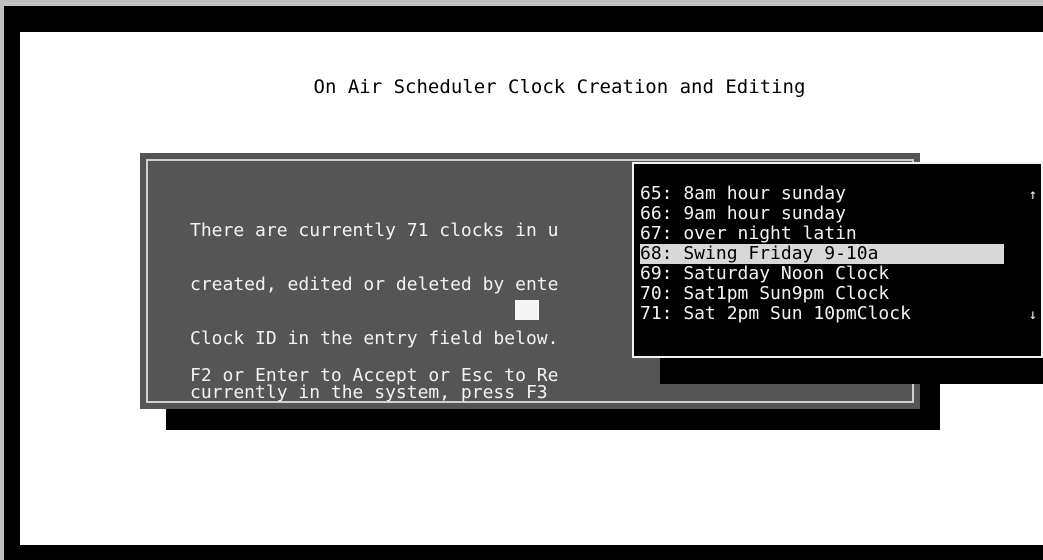 Image resolution: width=1043 pixels, height=560 pixels. Describe the element at coordinates (822, 194) in the screenshot. I see `list-item: 65: 8am hour sunday` at that location.